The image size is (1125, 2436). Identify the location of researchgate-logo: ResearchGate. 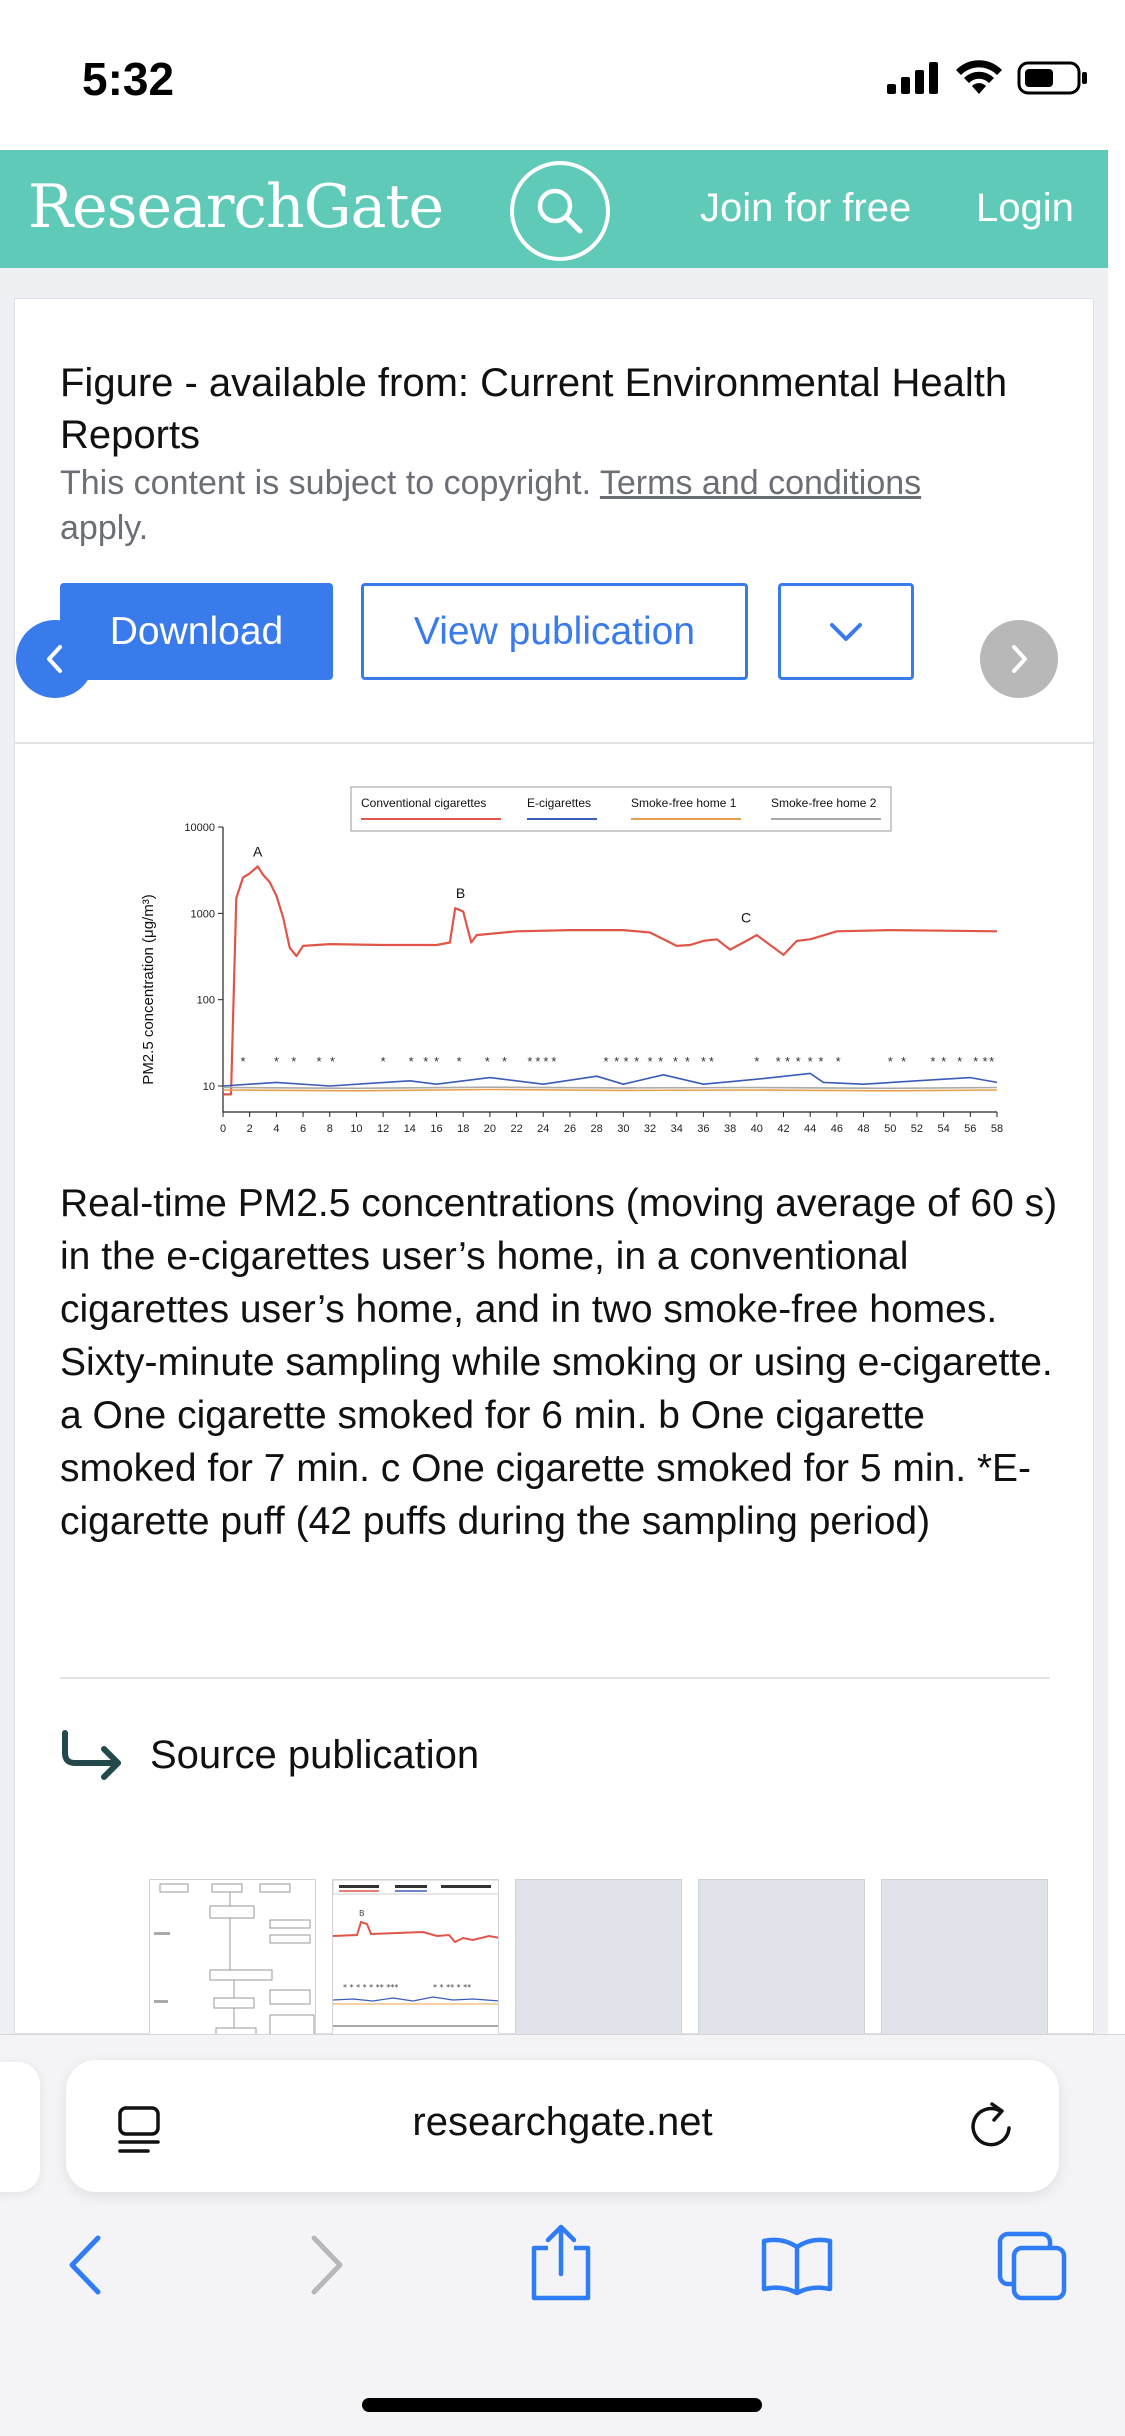
(236, 207).